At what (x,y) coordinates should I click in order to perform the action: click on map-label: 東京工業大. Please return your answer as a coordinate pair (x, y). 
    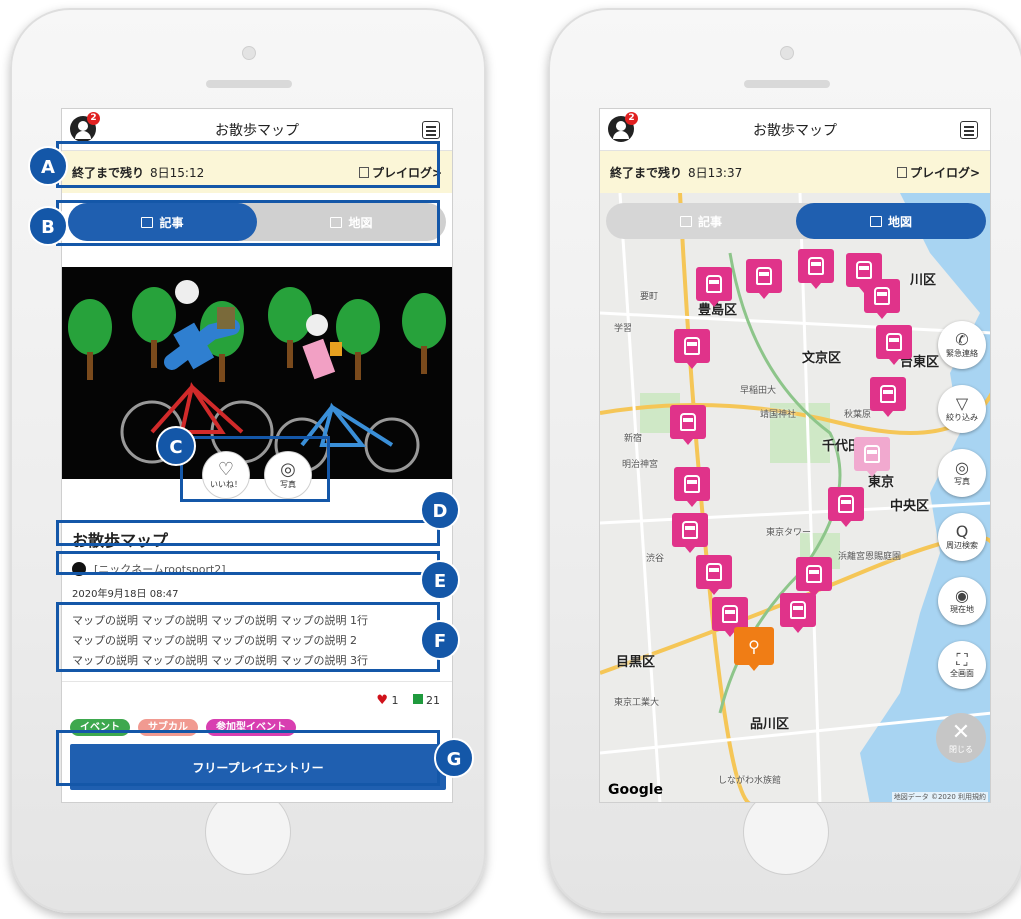
    Looking at the image, I should click on (637, 703).